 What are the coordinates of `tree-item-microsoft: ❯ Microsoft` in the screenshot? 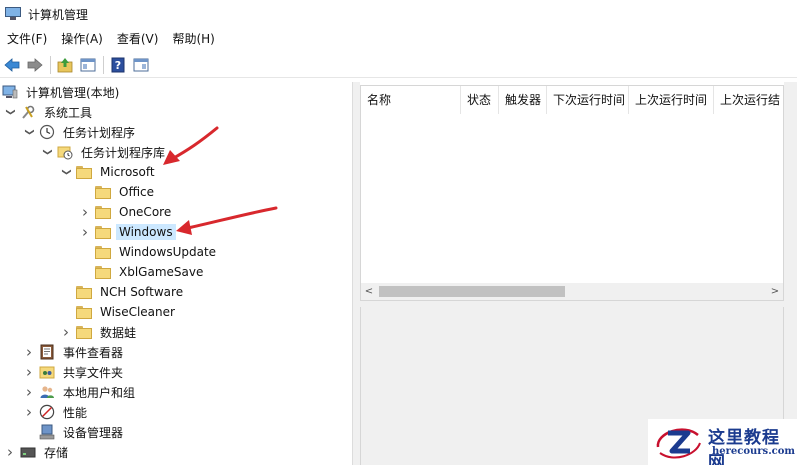 It's located at (108, 172).